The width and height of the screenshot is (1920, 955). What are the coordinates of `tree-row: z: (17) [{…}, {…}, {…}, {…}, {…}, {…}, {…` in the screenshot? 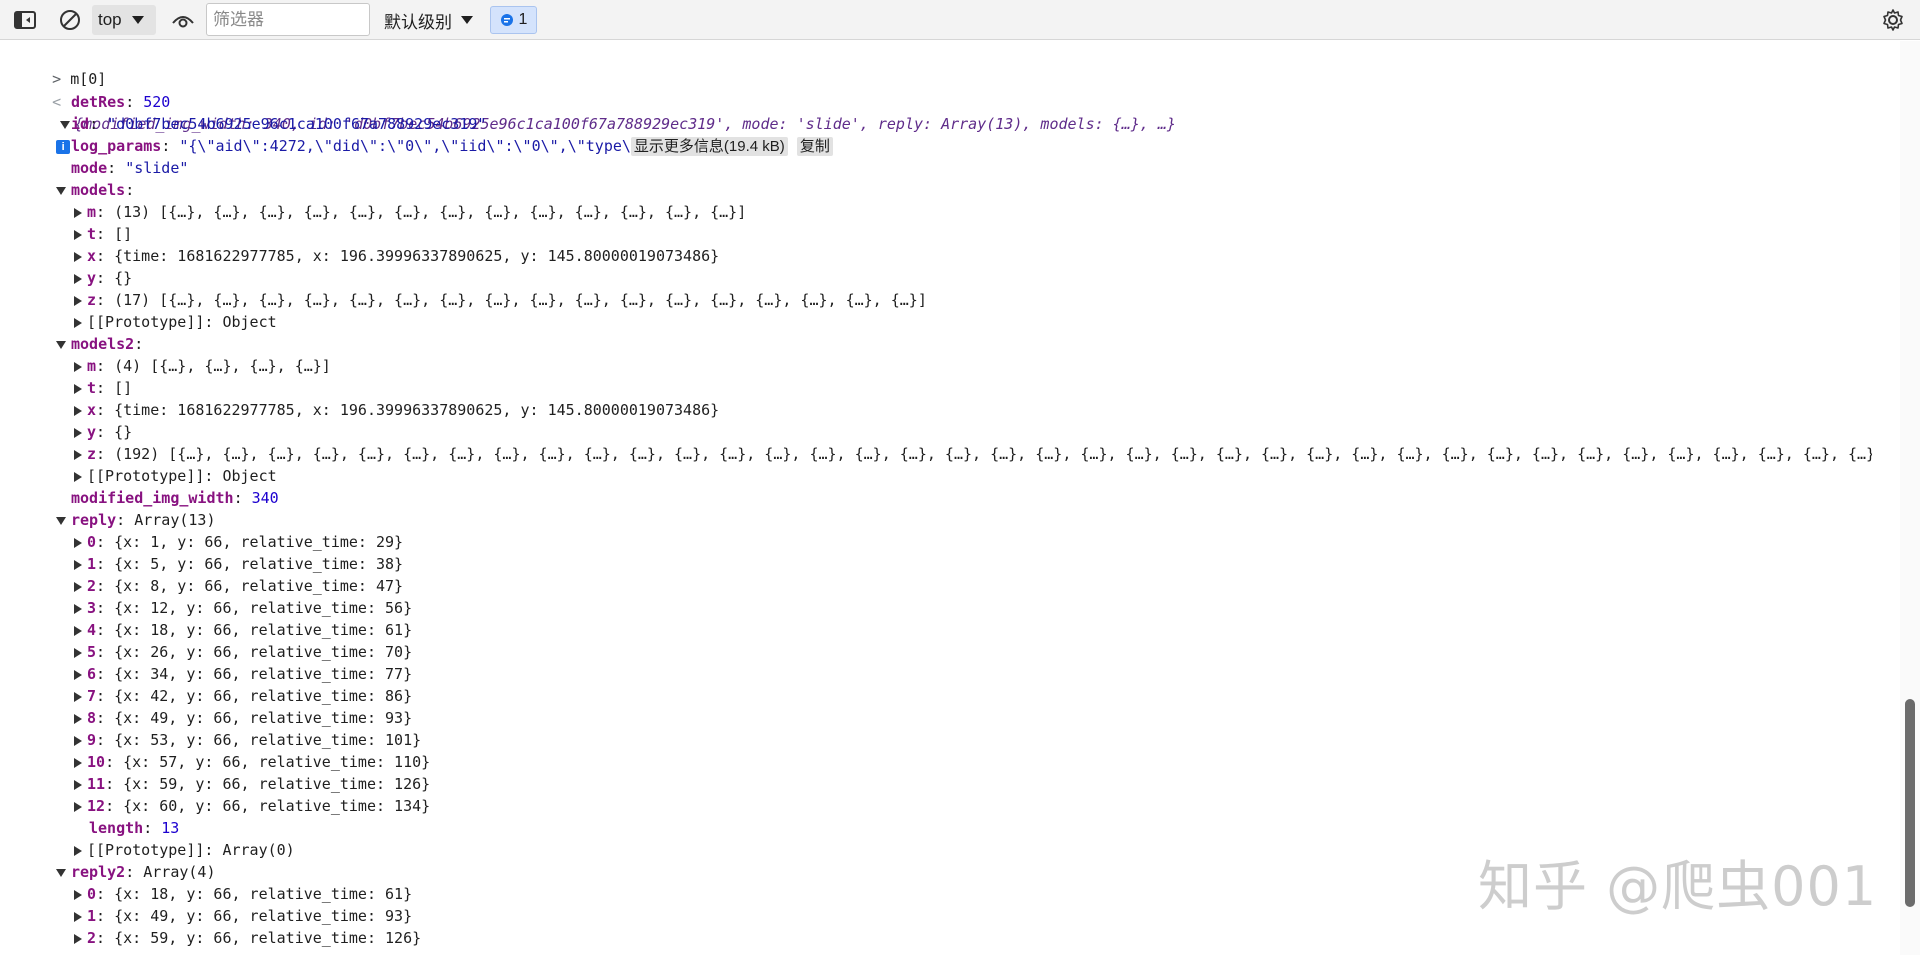 It's located at (500, 300).